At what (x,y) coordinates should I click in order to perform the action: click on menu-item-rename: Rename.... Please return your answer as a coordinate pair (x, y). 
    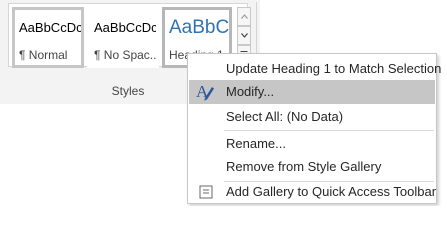
    Looking at the image, I should click on (312, 144).